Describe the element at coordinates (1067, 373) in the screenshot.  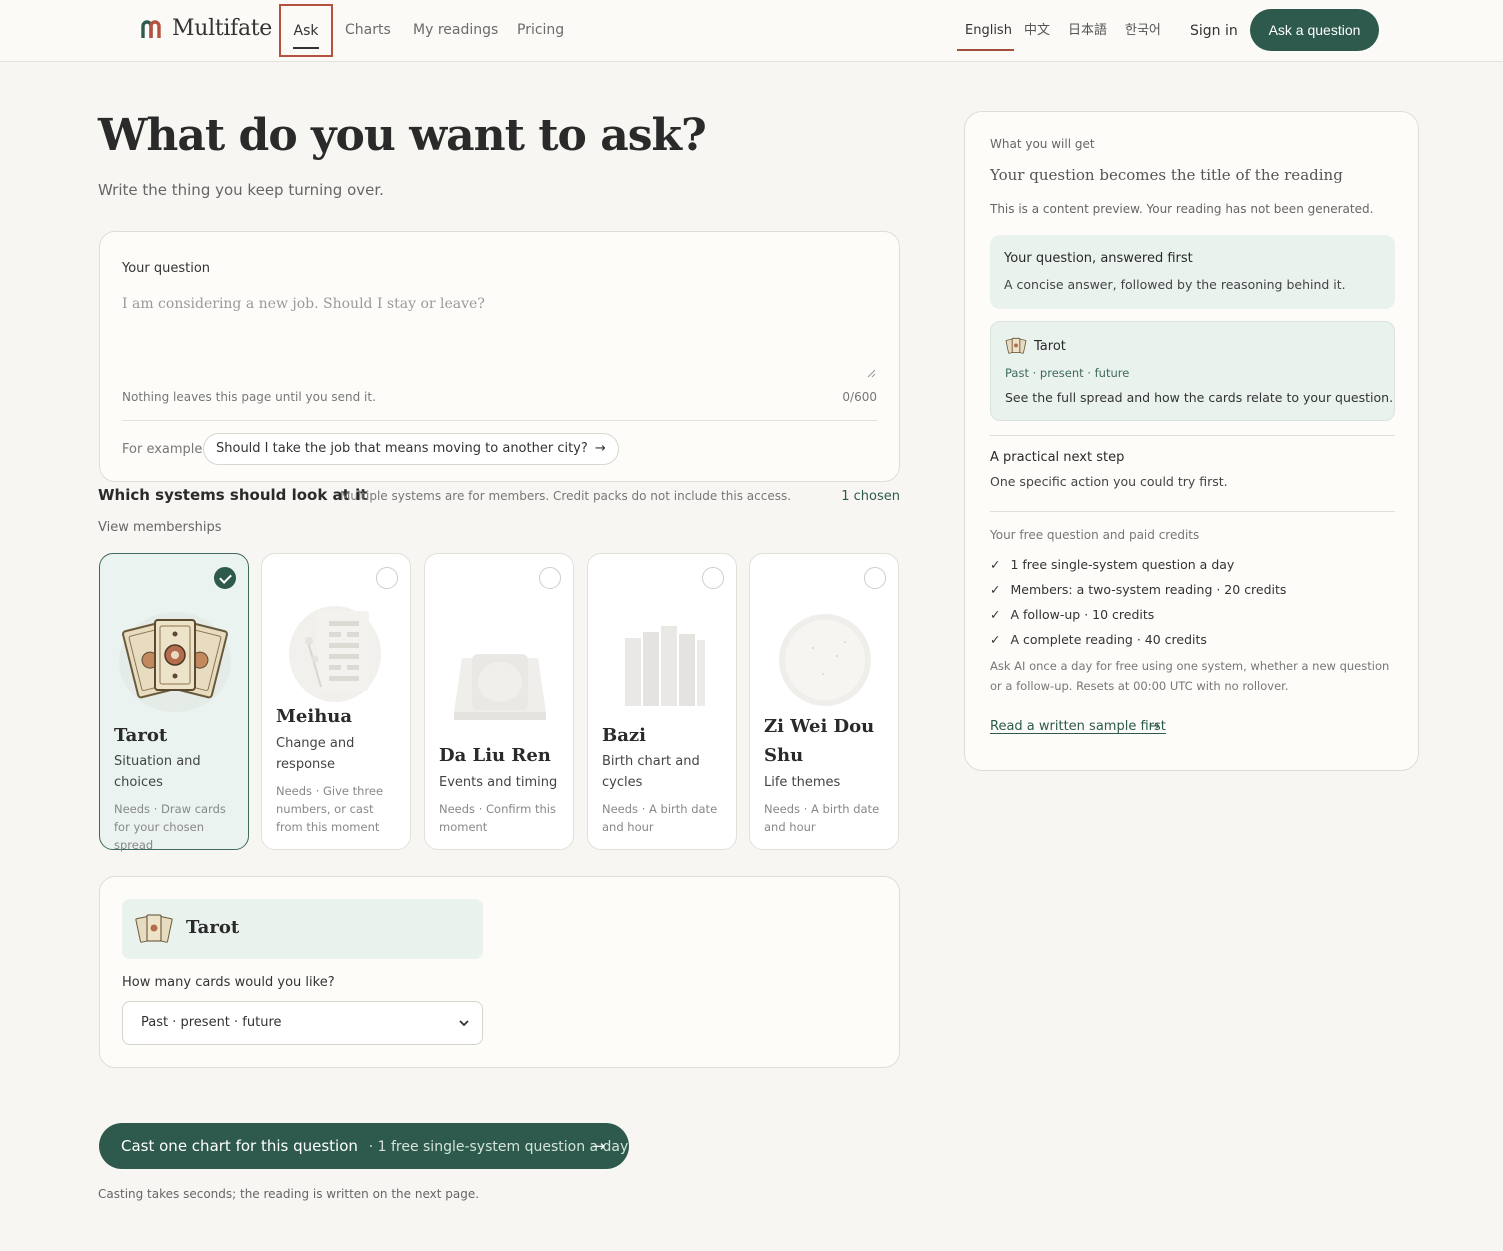
I see `tarot-preview-spread: Past · present · future` at that location.